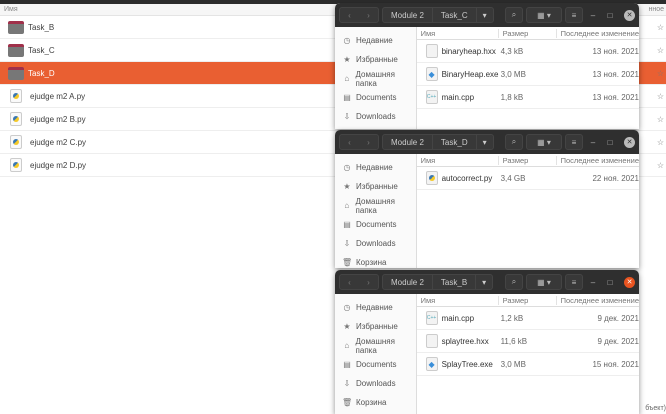 This screenshot has height=414, width=666. I want to click on home-icon: ⌂, so click(347, 78).